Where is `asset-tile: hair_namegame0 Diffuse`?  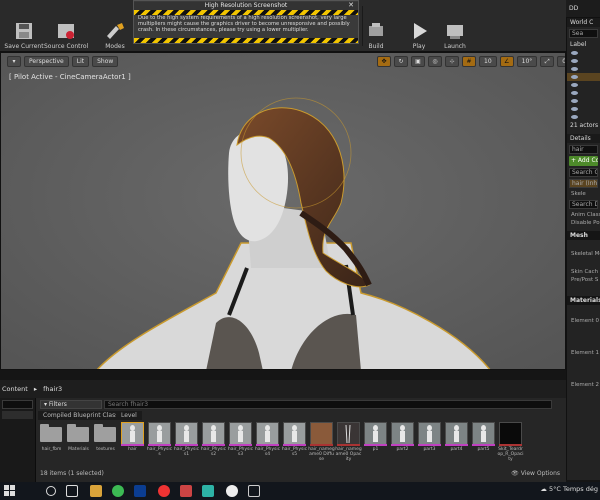 asset-tile: hair_namegame0 Diffuse is located at coordinates (321, 445).